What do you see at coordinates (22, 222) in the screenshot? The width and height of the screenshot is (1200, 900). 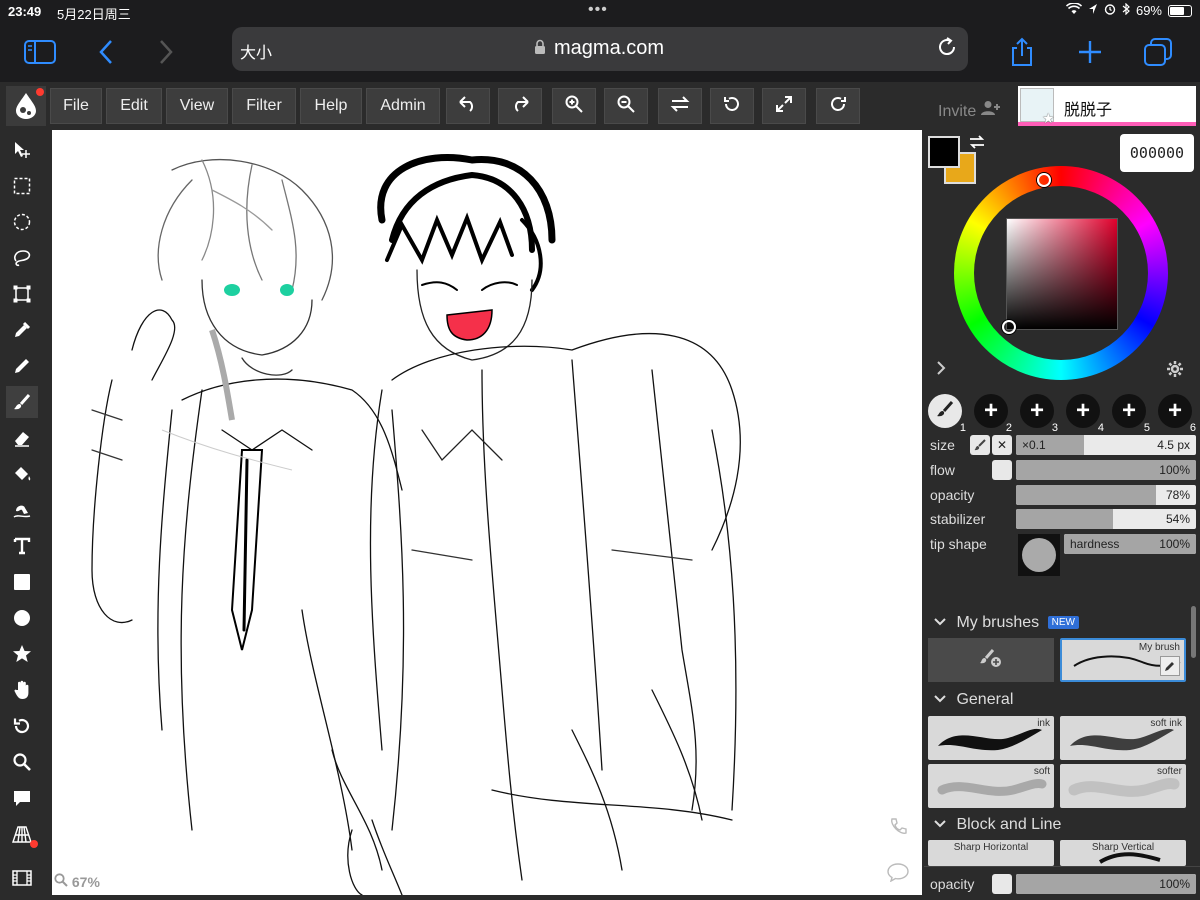 I see `ellipse-select-icon` at bounding box center [22, 222].